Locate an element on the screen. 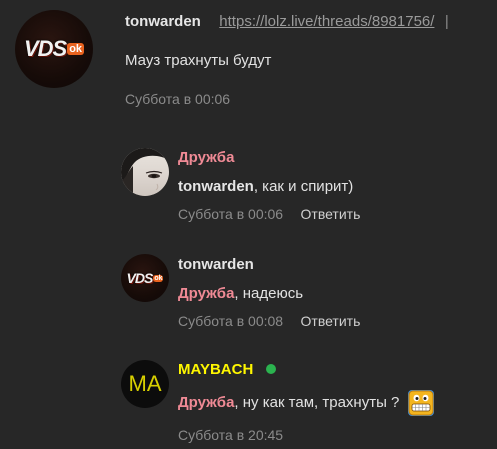 Image resolution: width=497 pixels, height=449 pixels. comment-3-mention: Дружба is located at coordinates (206, 402).